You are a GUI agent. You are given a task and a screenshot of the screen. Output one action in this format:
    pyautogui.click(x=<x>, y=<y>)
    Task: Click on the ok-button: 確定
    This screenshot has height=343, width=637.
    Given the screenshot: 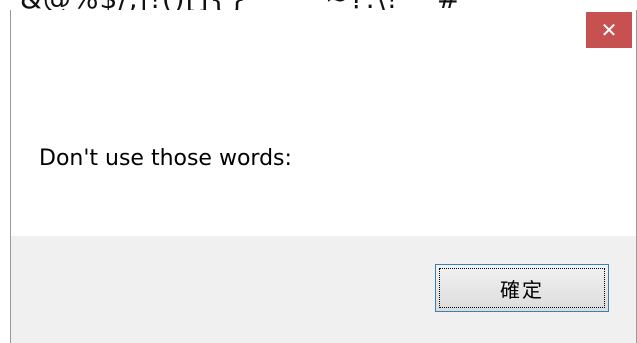 What is the action you would take?
    pyautogui.click(x=522, y=288)
    